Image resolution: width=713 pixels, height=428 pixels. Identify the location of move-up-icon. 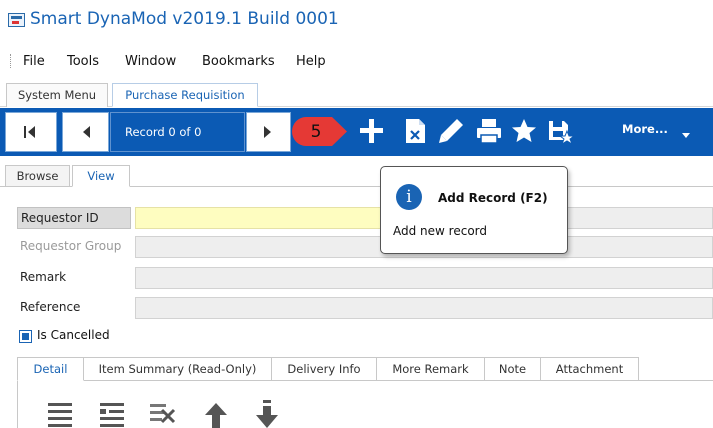
(216, 415).